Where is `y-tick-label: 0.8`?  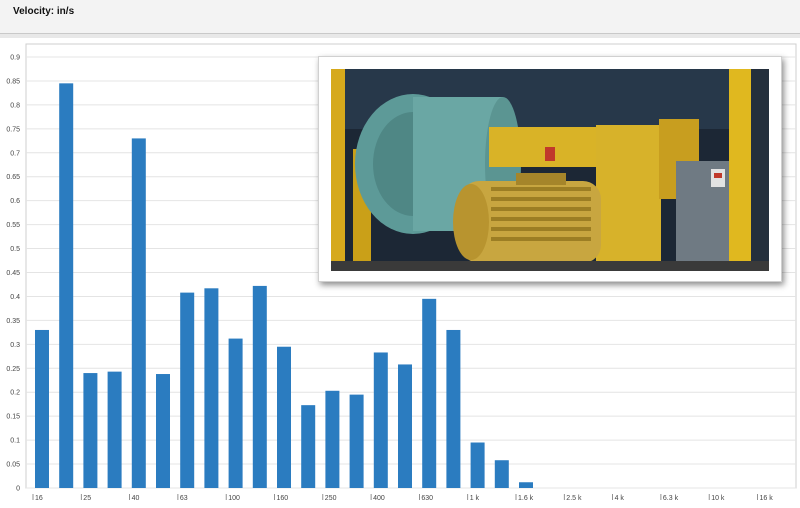
y-tick-label: 0.8 is located at coordinates (15, 105).